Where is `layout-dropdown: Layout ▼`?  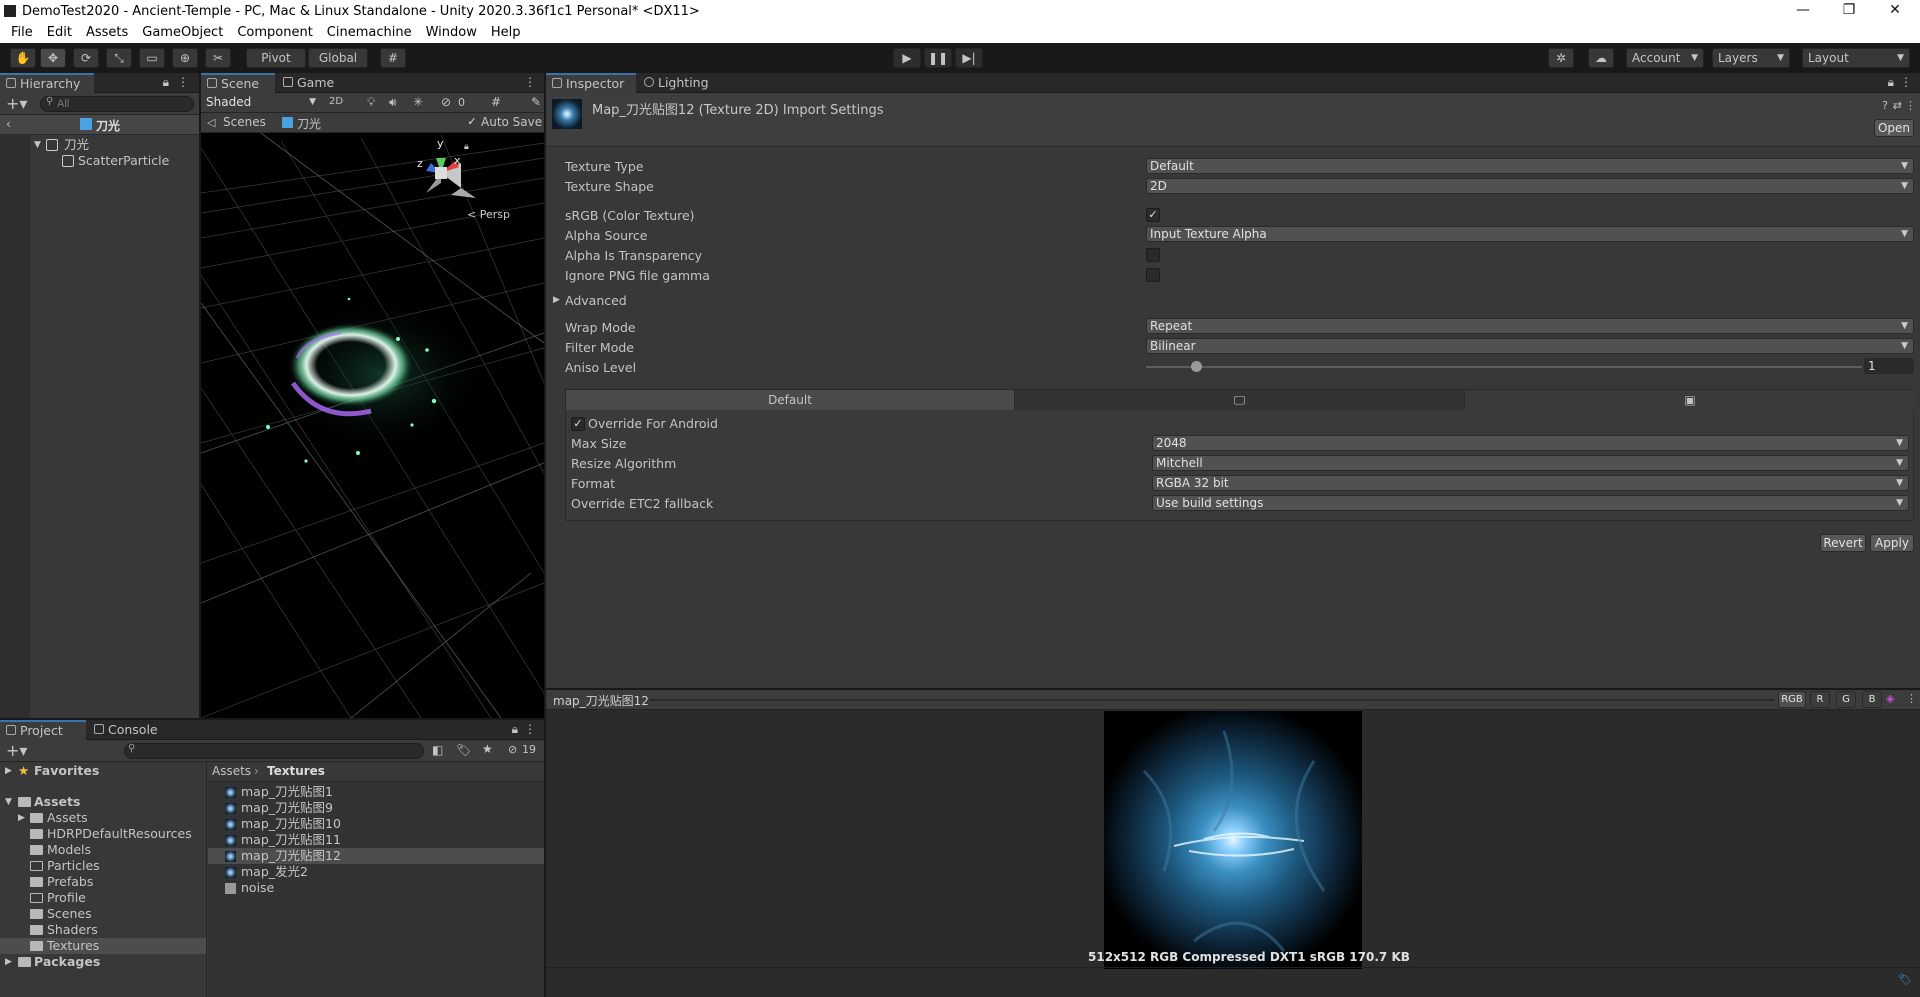
layout-dropdown: Layout ▼ is located at coordinates (1856, 58).